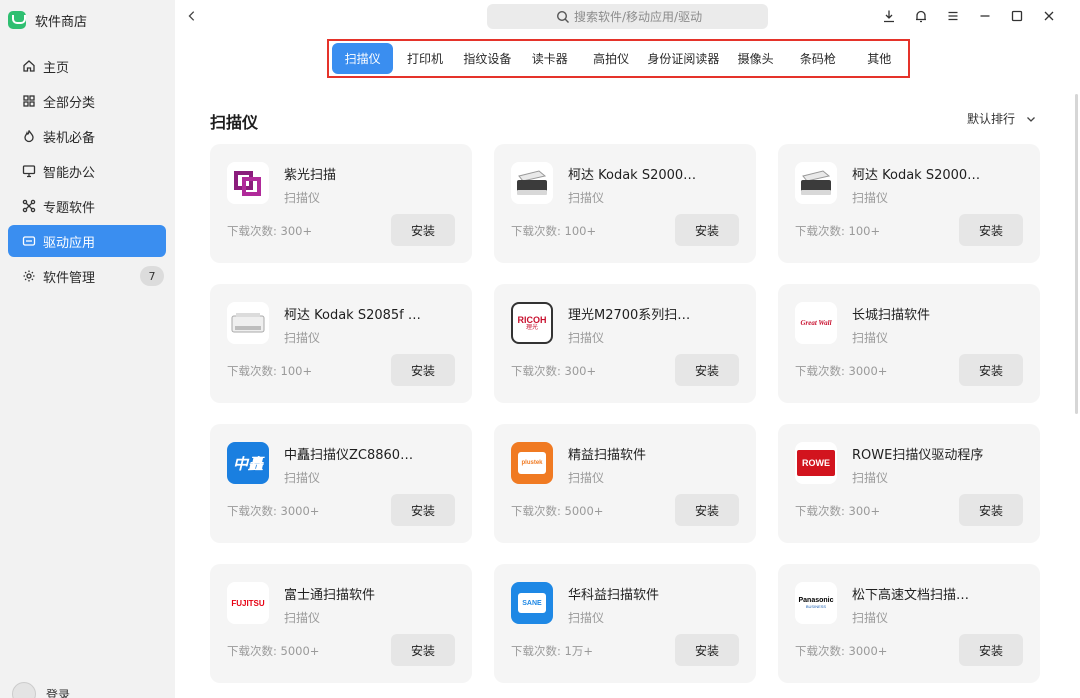 The height and width of the screenshot is (698, 1080). Describe the element at coordinates (29, 206) in the screenshot. I see `topic-icon` at that location.